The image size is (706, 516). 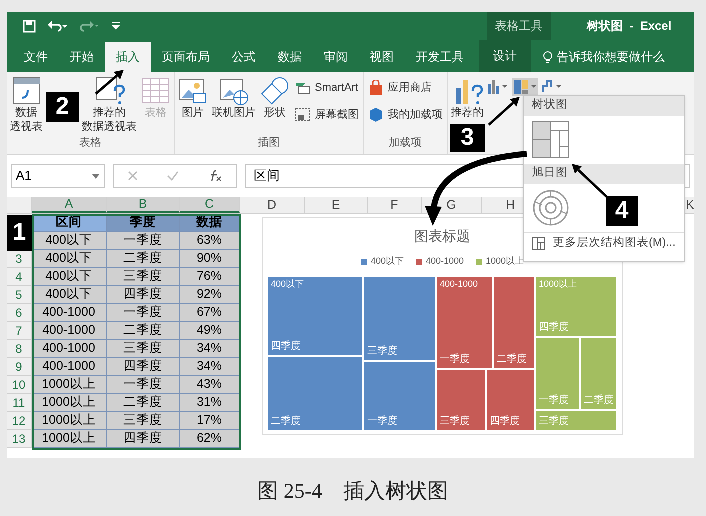 I want to click on redo-icon, so click(x=90, y=26).